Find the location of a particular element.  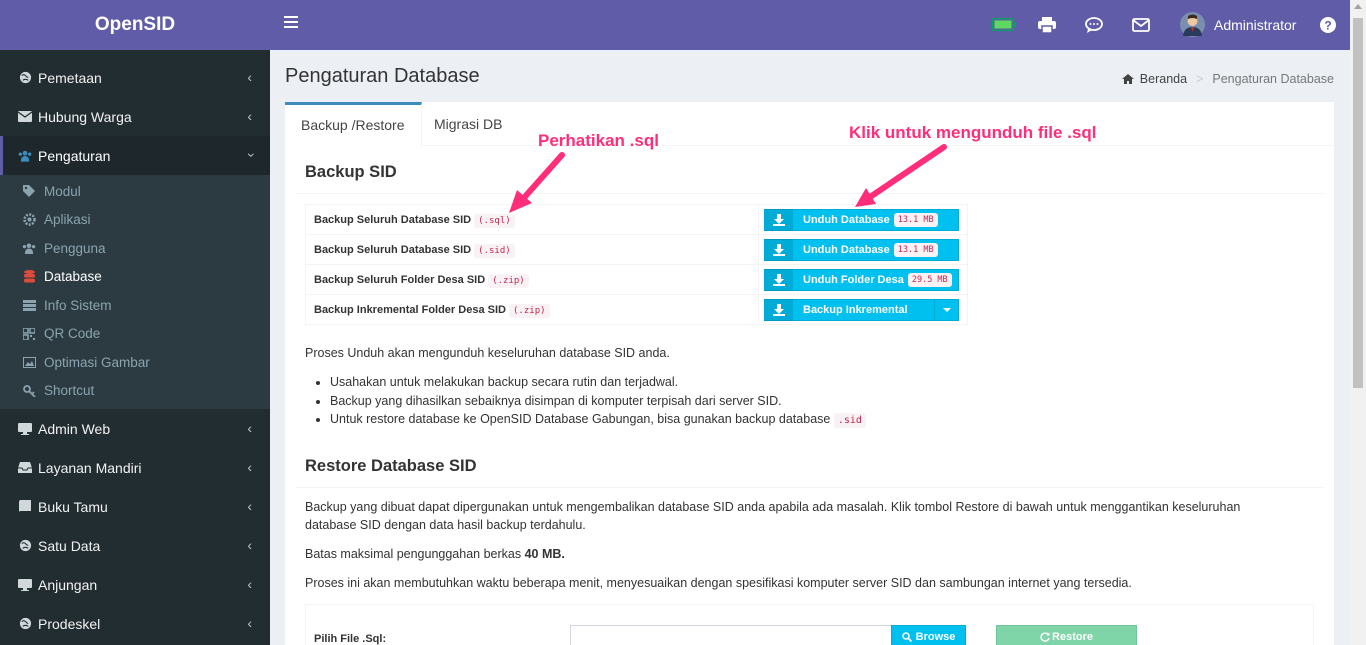

limit-prefix: Batas maksimal pengunggahan berkas is located at coordinates (413, 554).